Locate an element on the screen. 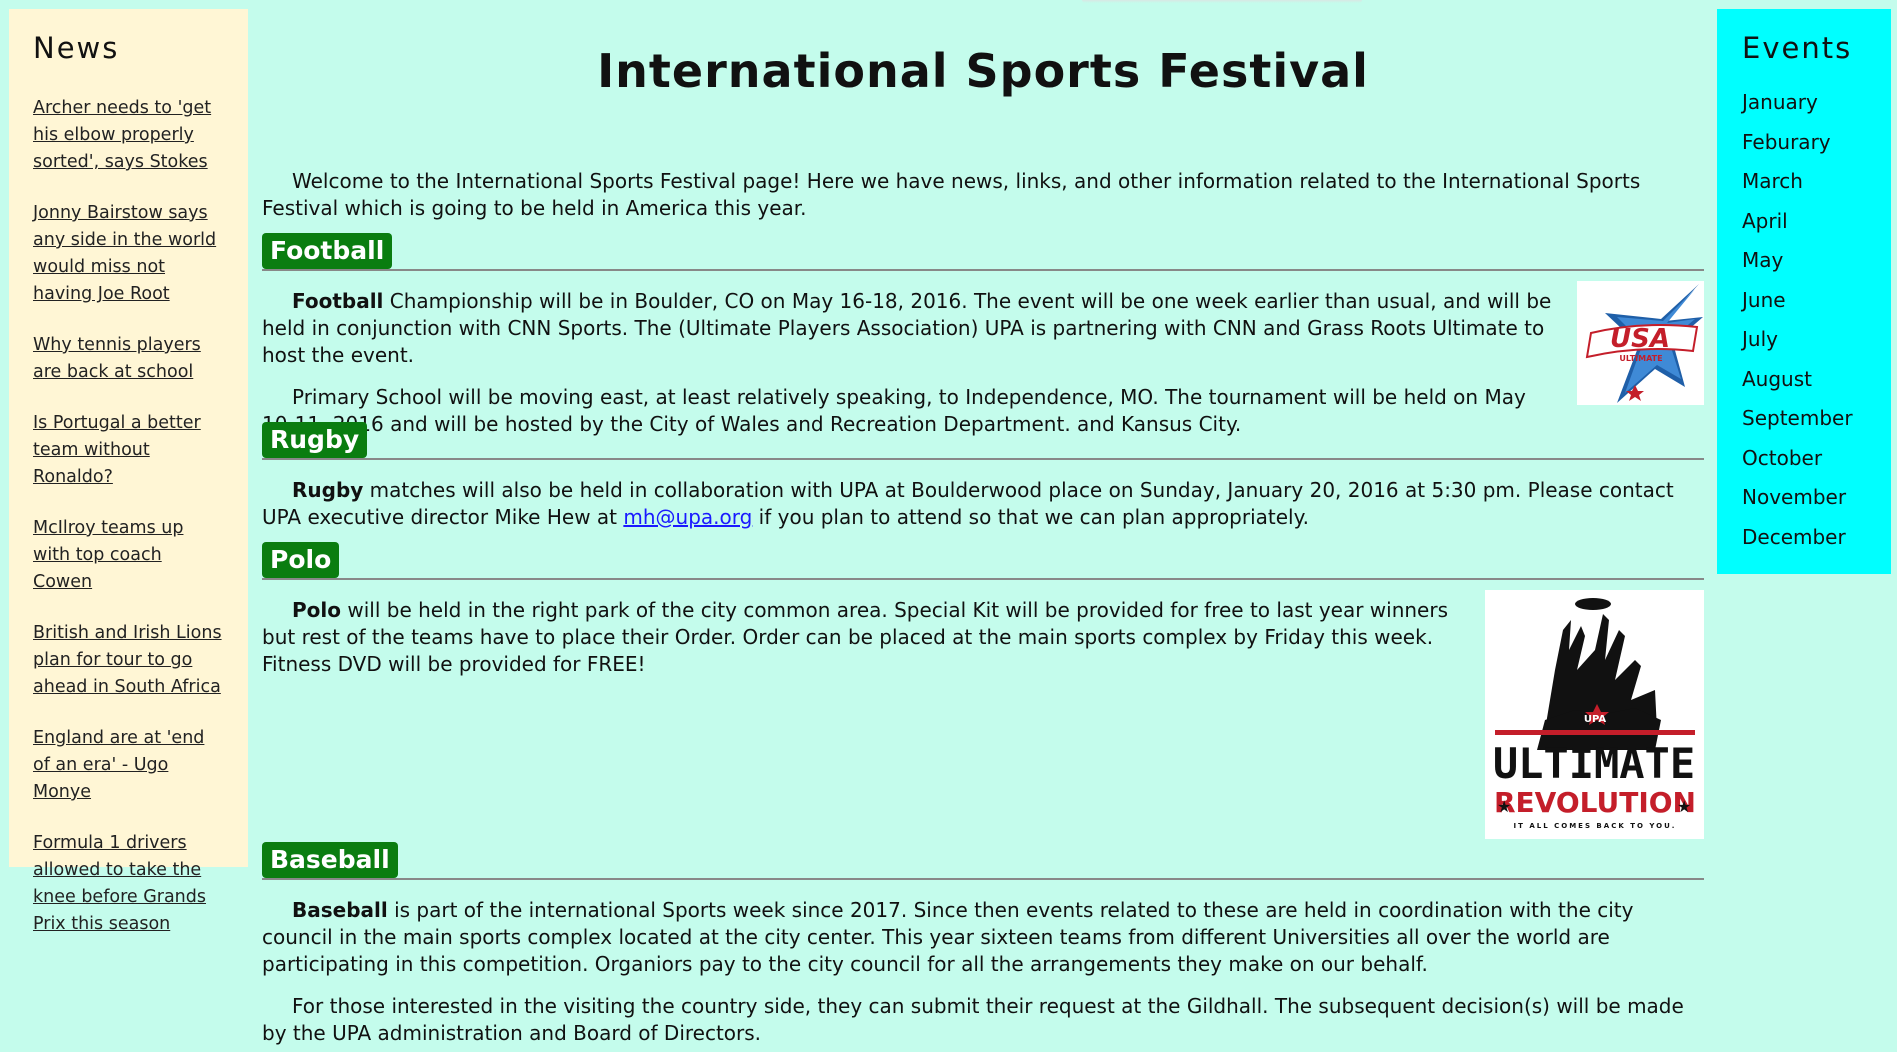 This screenshot has width=1897, height=1052. news-item: McIlroy teams up with top coach Cowen is located at coordinates (128, 555).